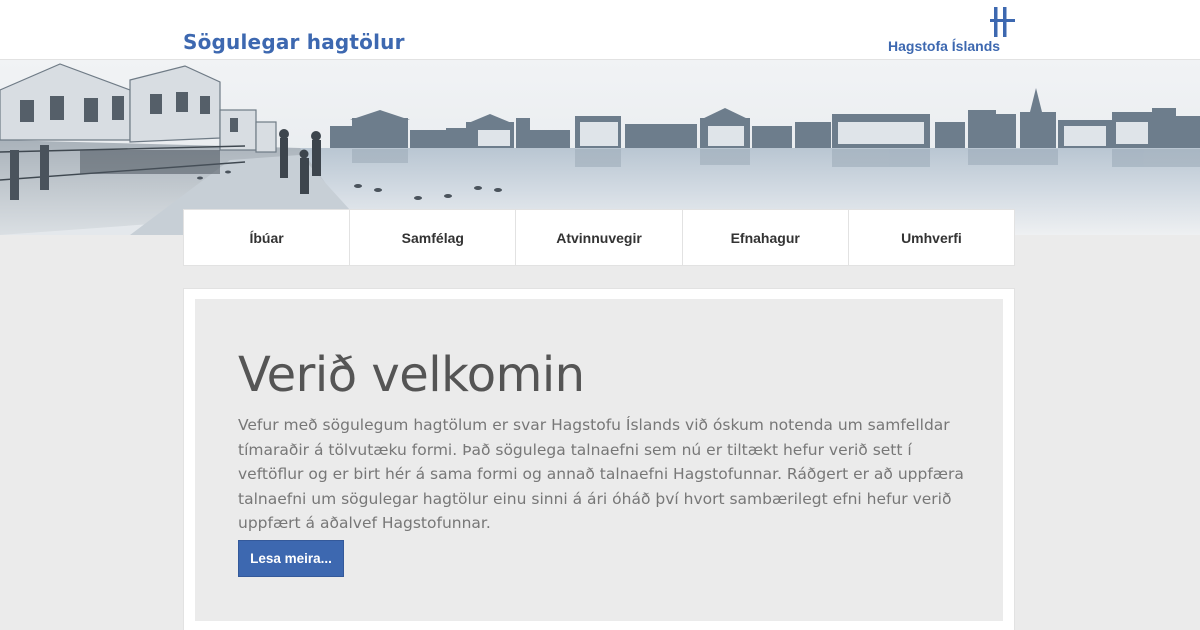 Image resolution: width=1200 pixels, height=630 pixels. What do you see at coordinates (949, 30) in the screenshot?
I see `hagstofa-logo-link: Hagstofa Íslands` at bounding box center [949, 30].